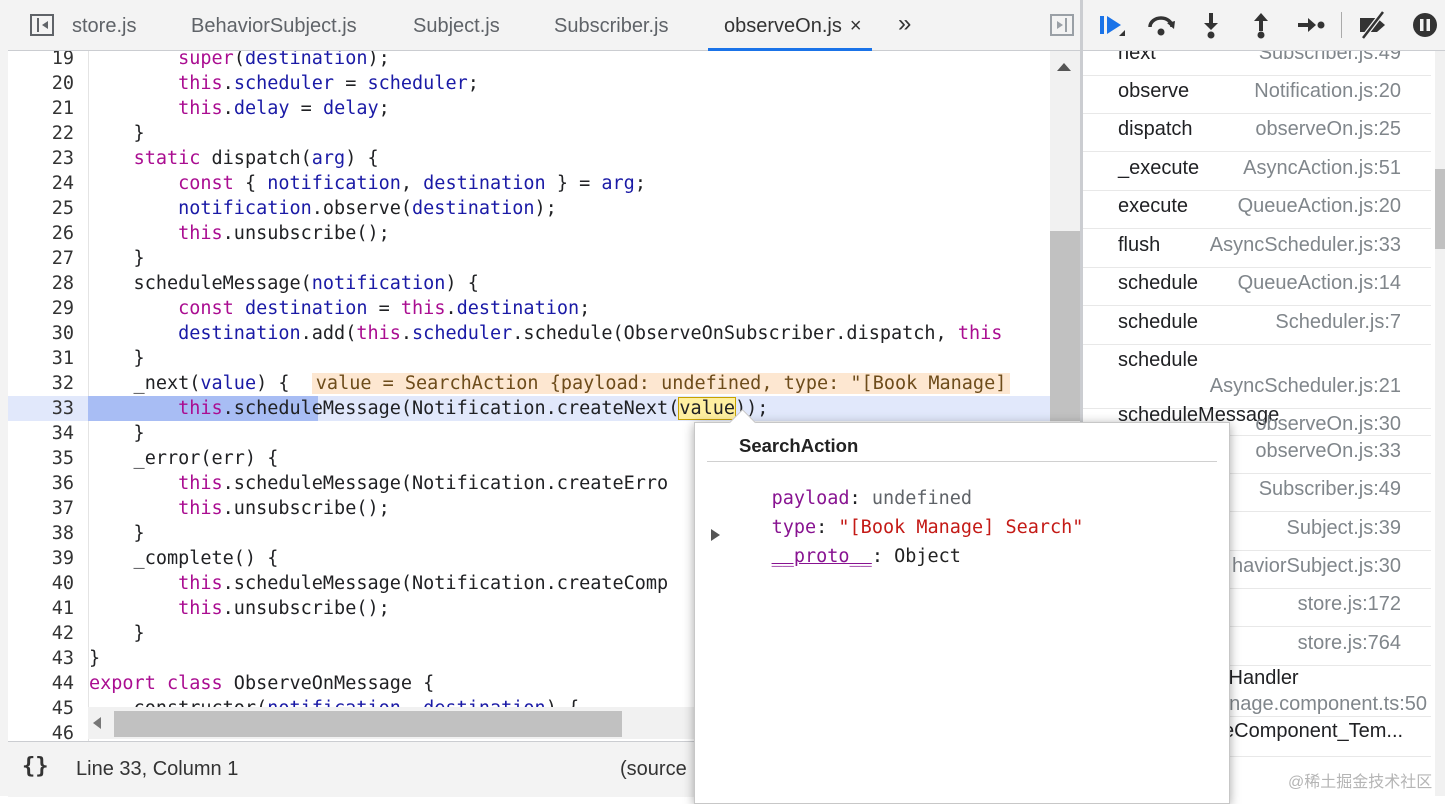  I want to click on code-line: 29 const destination = this.destination;, so click(529, 308).